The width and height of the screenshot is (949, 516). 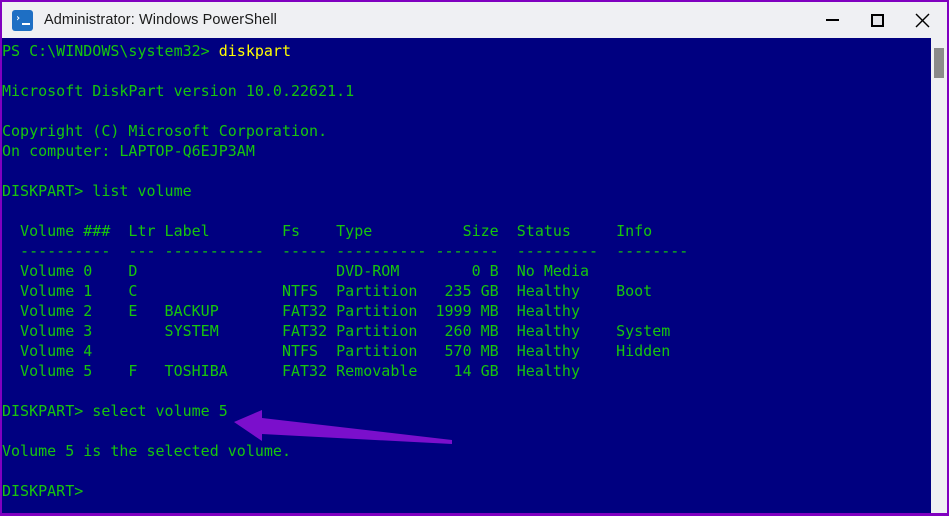 I want to click on minimize-icon, so click(x=832, y=20).